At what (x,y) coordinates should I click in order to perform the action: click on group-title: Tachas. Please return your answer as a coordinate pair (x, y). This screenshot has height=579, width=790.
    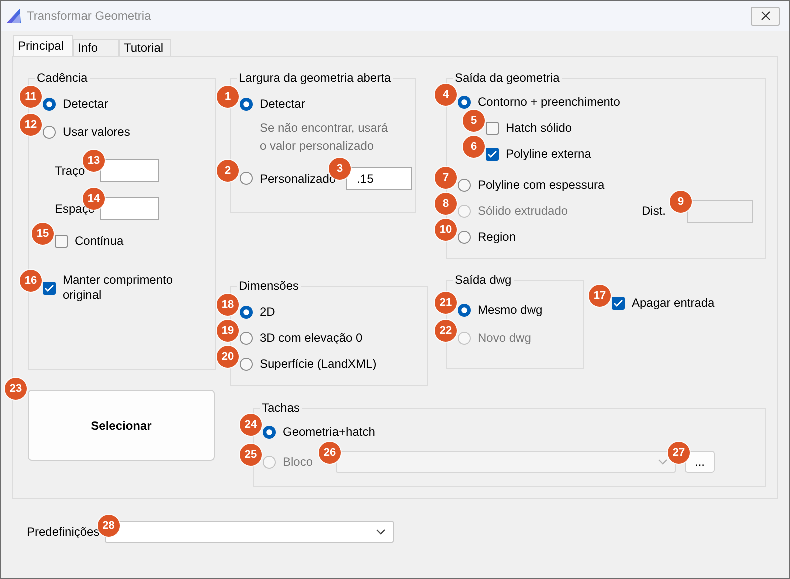
    Looking at the image, I should click on (281, 408).